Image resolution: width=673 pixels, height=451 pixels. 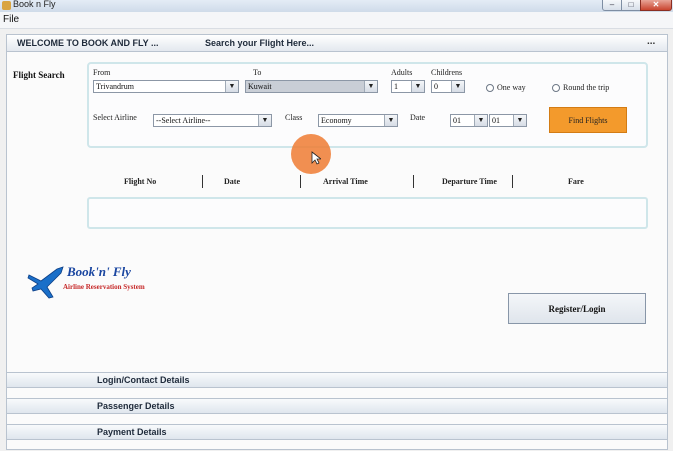 What do you see at coordinates (457, 120) in the screenshot?
I see `date-day-value: 01` at bounding box center [457, 120].